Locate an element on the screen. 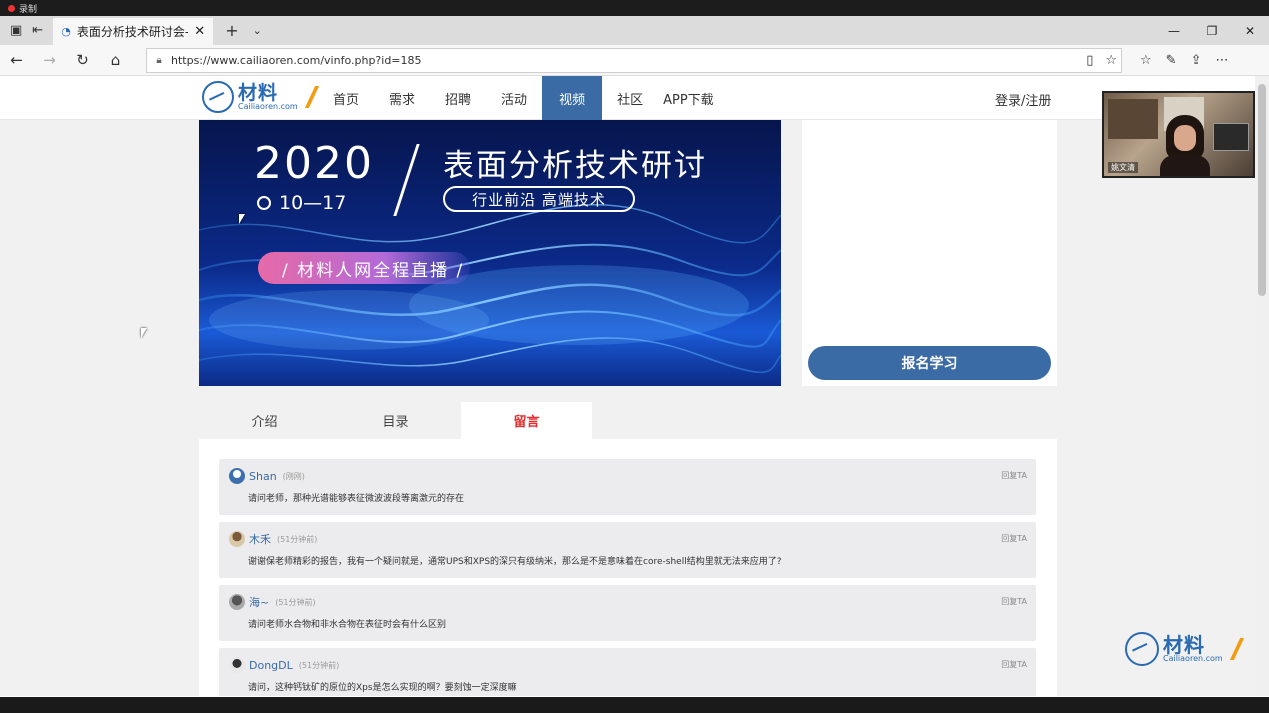 The width and height of the screenshot is (1269, 713). browser-tab: ◔ 表面分析技术研讨会-视 ✕ is located at coordinates (133, 31).